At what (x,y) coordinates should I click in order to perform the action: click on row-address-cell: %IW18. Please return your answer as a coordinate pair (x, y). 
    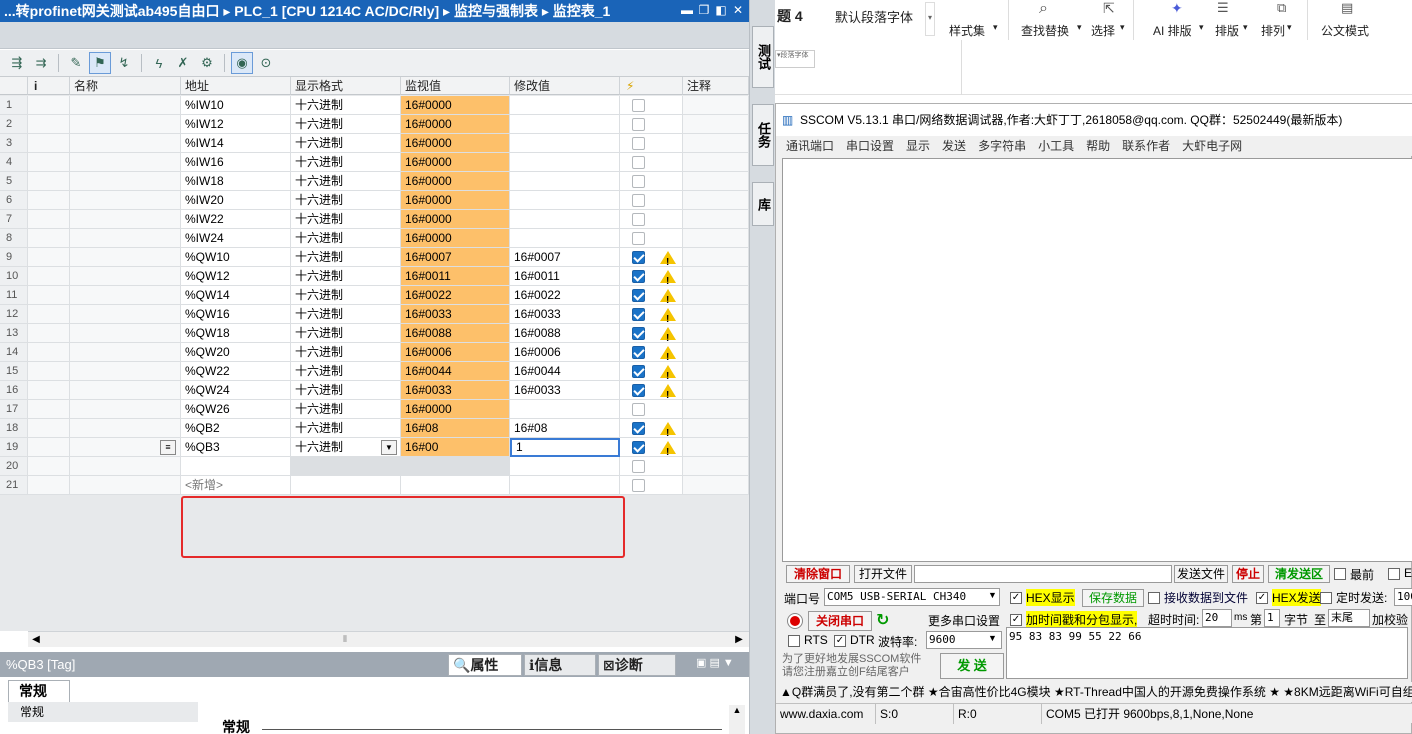
    Looking at the image, I should click on (236, 181).